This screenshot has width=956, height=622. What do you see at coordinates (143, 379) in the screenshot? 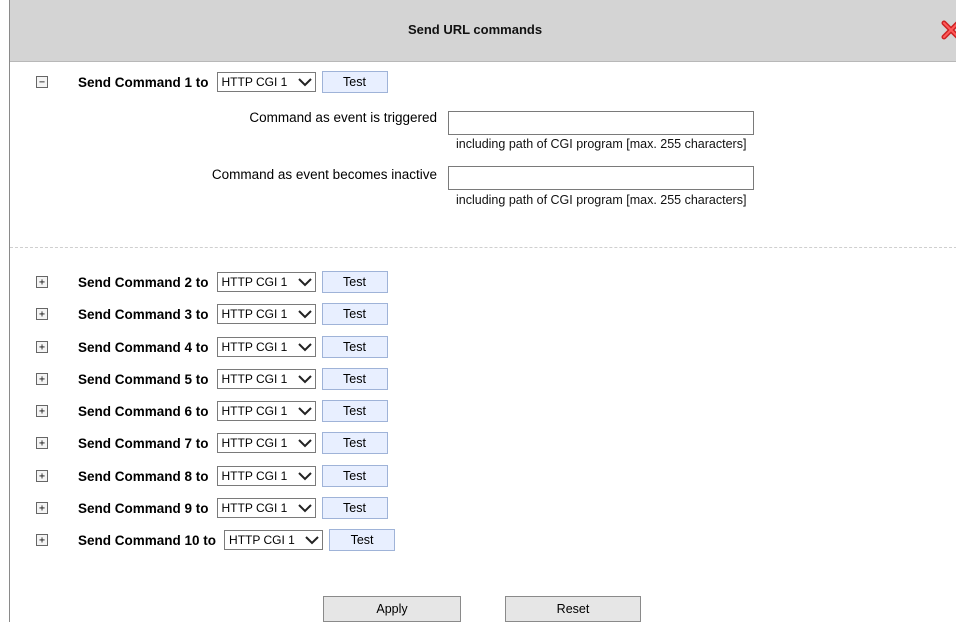
I see `command-label: Send Command 5 to` at bounding box center [143, 379].